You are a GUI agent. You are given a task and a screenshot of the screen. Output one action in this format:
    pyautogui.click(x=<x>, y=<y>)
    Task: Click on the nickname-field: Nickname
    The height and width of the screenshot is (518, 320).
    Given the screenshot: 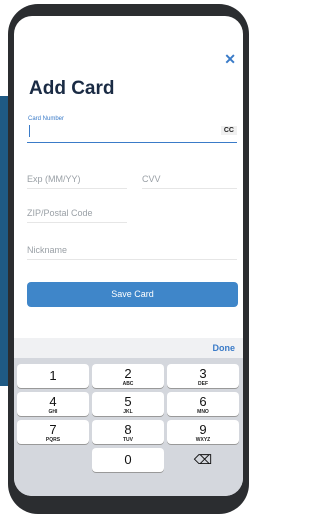 What is the action you would take?
    pyautogui.click(x=132, y=252)
    